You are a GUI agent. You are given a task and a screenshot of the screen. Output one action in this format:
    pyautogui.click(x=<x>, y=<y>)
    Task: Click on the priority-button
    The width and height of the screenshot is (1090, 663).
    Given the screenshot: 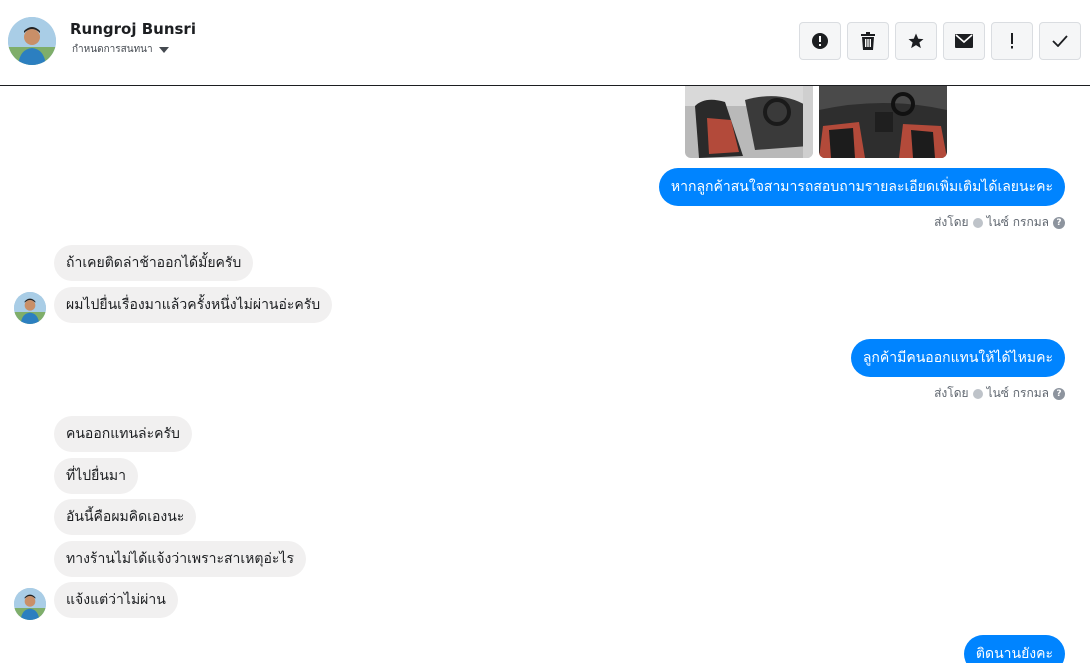 What is the action you would take?
    pyautogui.click(x=1012, y=41)
    